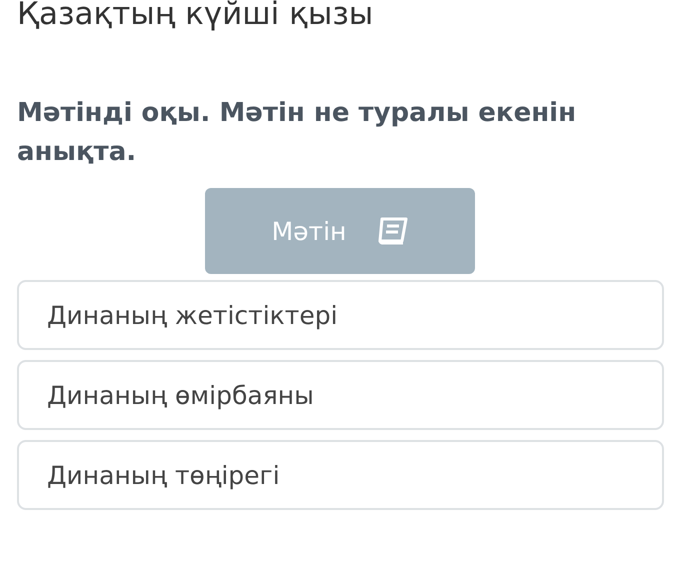 The width and height of the screenshot is (685, 563). What do you see at coordinates (297, 133) in the screenshot?
I see `question-text: Мәтінді оқы. Мәтін не туралы екенін анықта.` at bounding box center [297, 133].